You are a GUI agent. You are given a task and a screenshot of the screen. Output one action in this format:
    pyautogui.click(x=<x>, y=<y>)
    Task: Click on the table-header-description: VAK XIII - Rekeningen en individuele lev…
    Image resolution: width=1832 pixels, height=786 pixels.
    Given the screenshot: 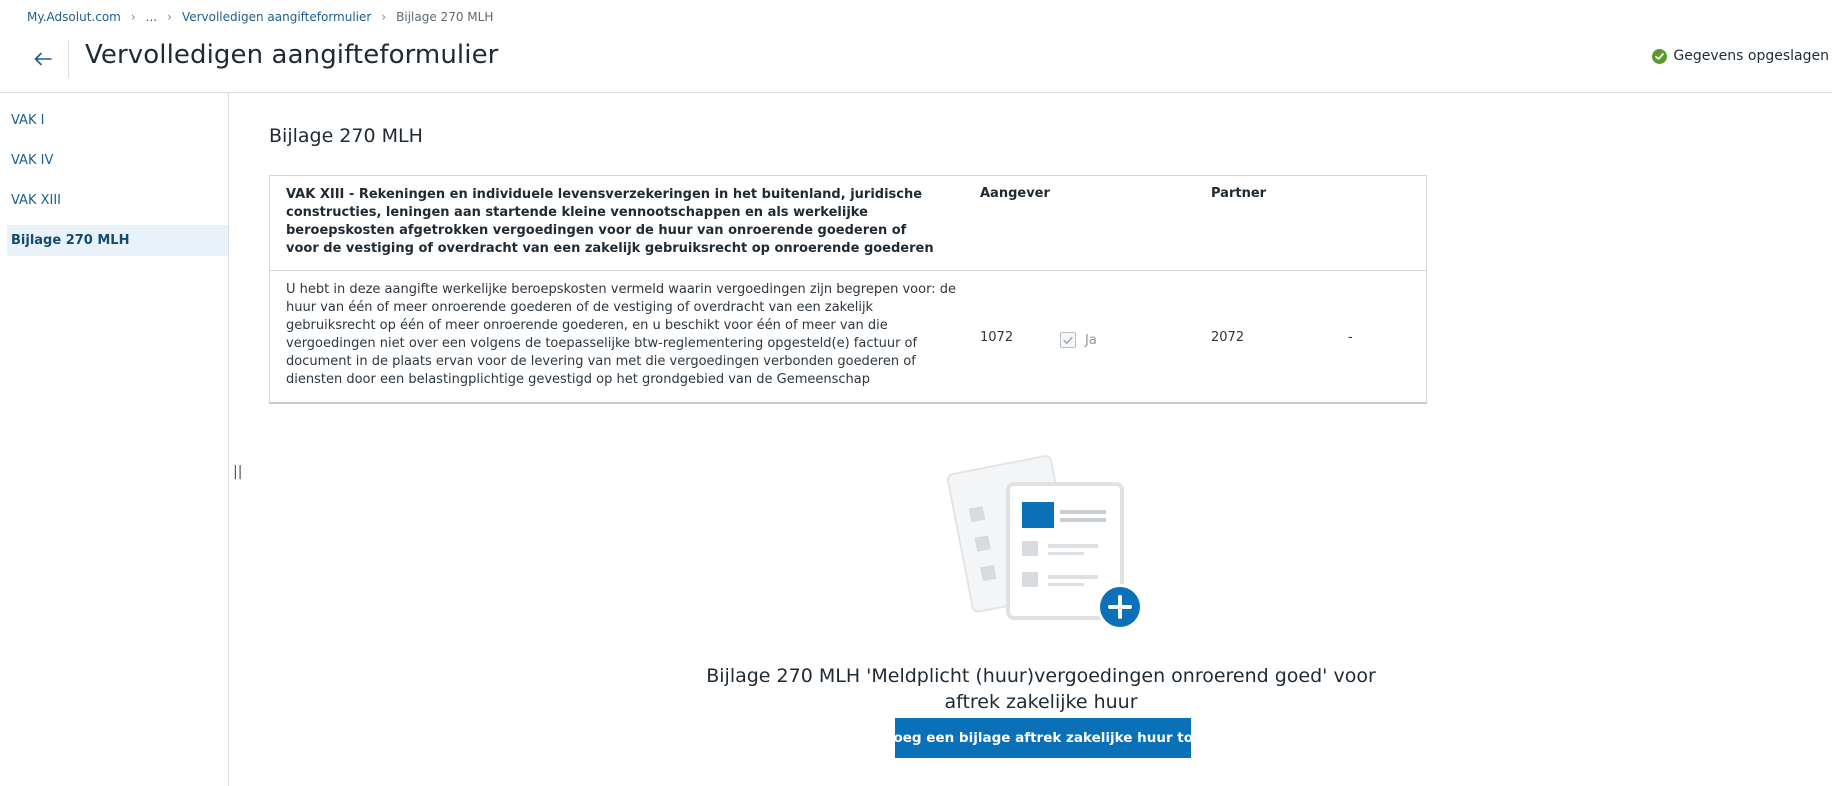 What is the action you would take?
    pyautogui.click(x=610, y=221)
    